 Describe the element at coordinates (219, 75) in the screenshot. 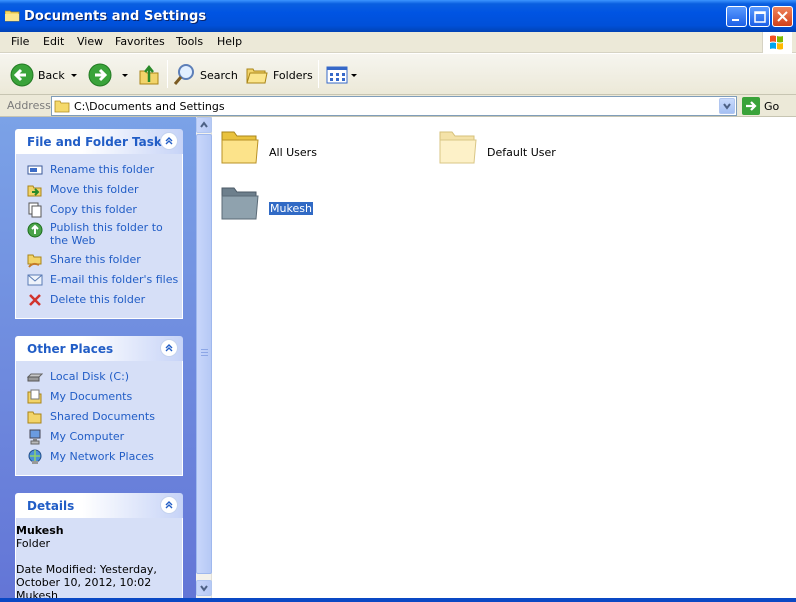

I see `search-label: Search` at that location.